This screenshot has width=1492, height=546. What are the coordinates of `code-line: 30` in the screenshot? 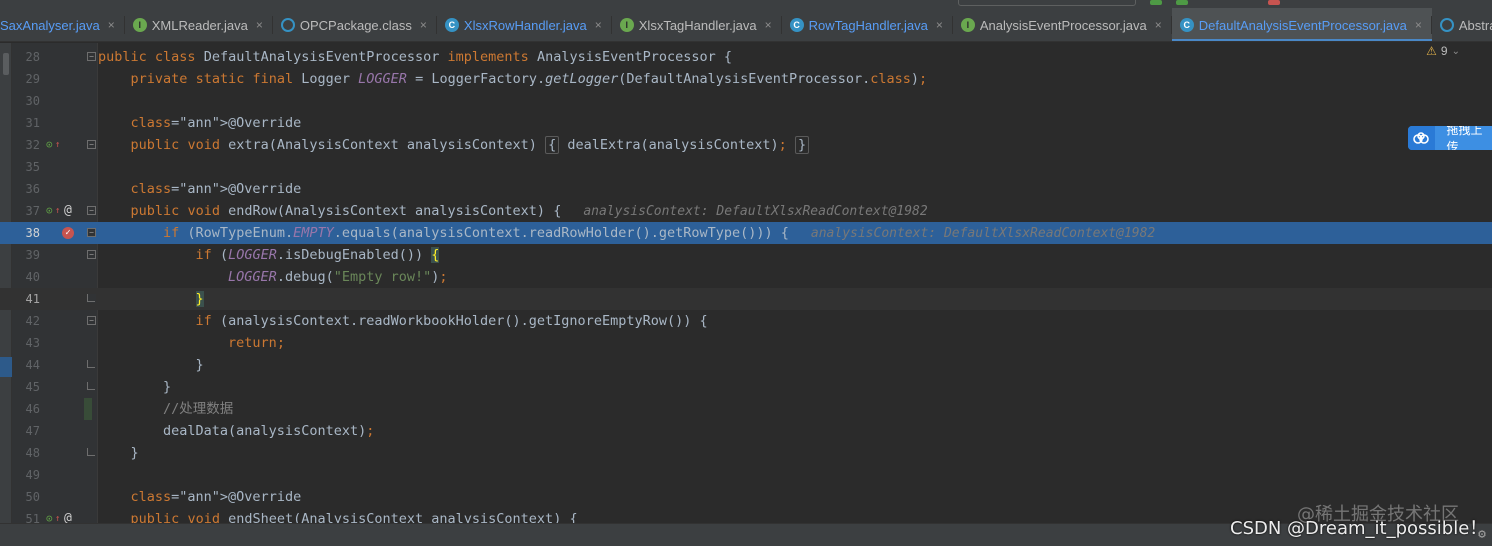 It's located at (746, 101).